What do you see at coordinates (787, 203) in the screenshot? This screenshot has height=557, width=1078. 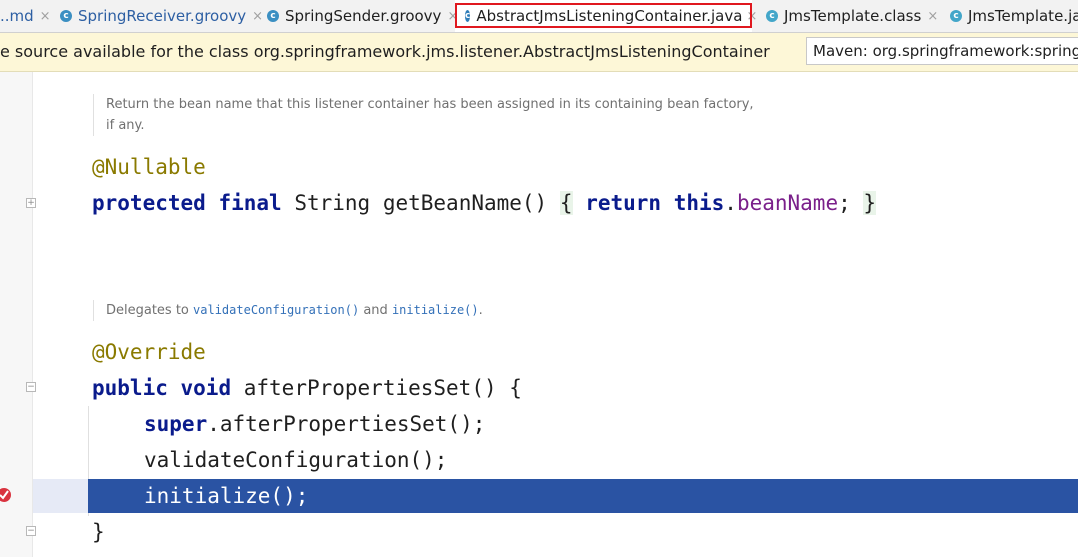 I see `field-name: beanName` at bounding box center [787, 203].